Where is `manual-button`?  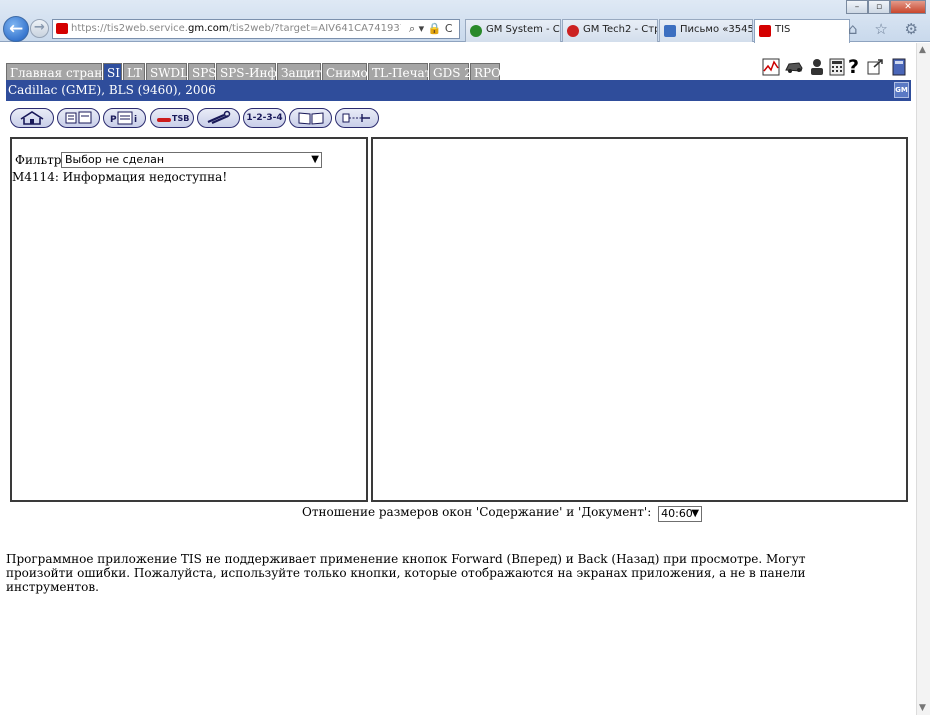
manual-button is located at coordinates (310, 118).